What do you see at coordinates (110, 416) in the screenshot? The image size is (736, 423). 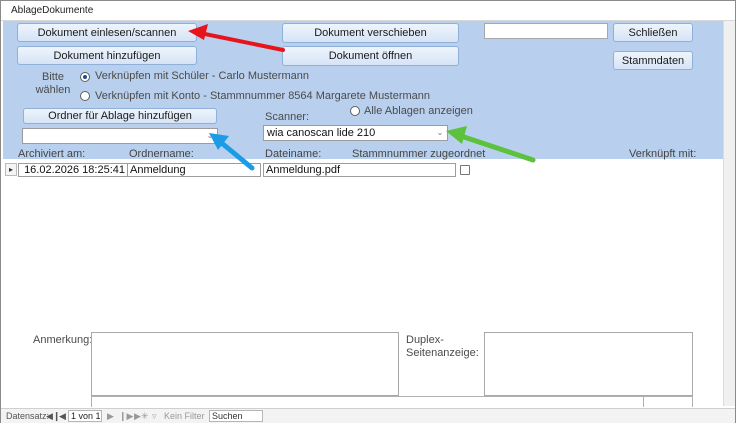 I see `next-record-icon: ▶` at bounding box center [110, 416].